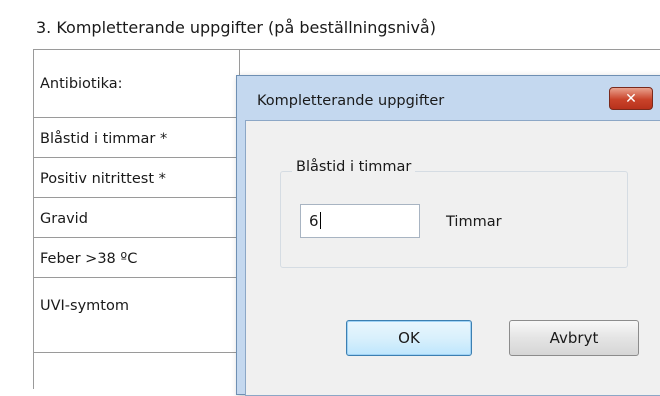 Image resolution: width=660 pixels, height=396 pixels. I want to click on close-icon: ✕, so click(631, 98).